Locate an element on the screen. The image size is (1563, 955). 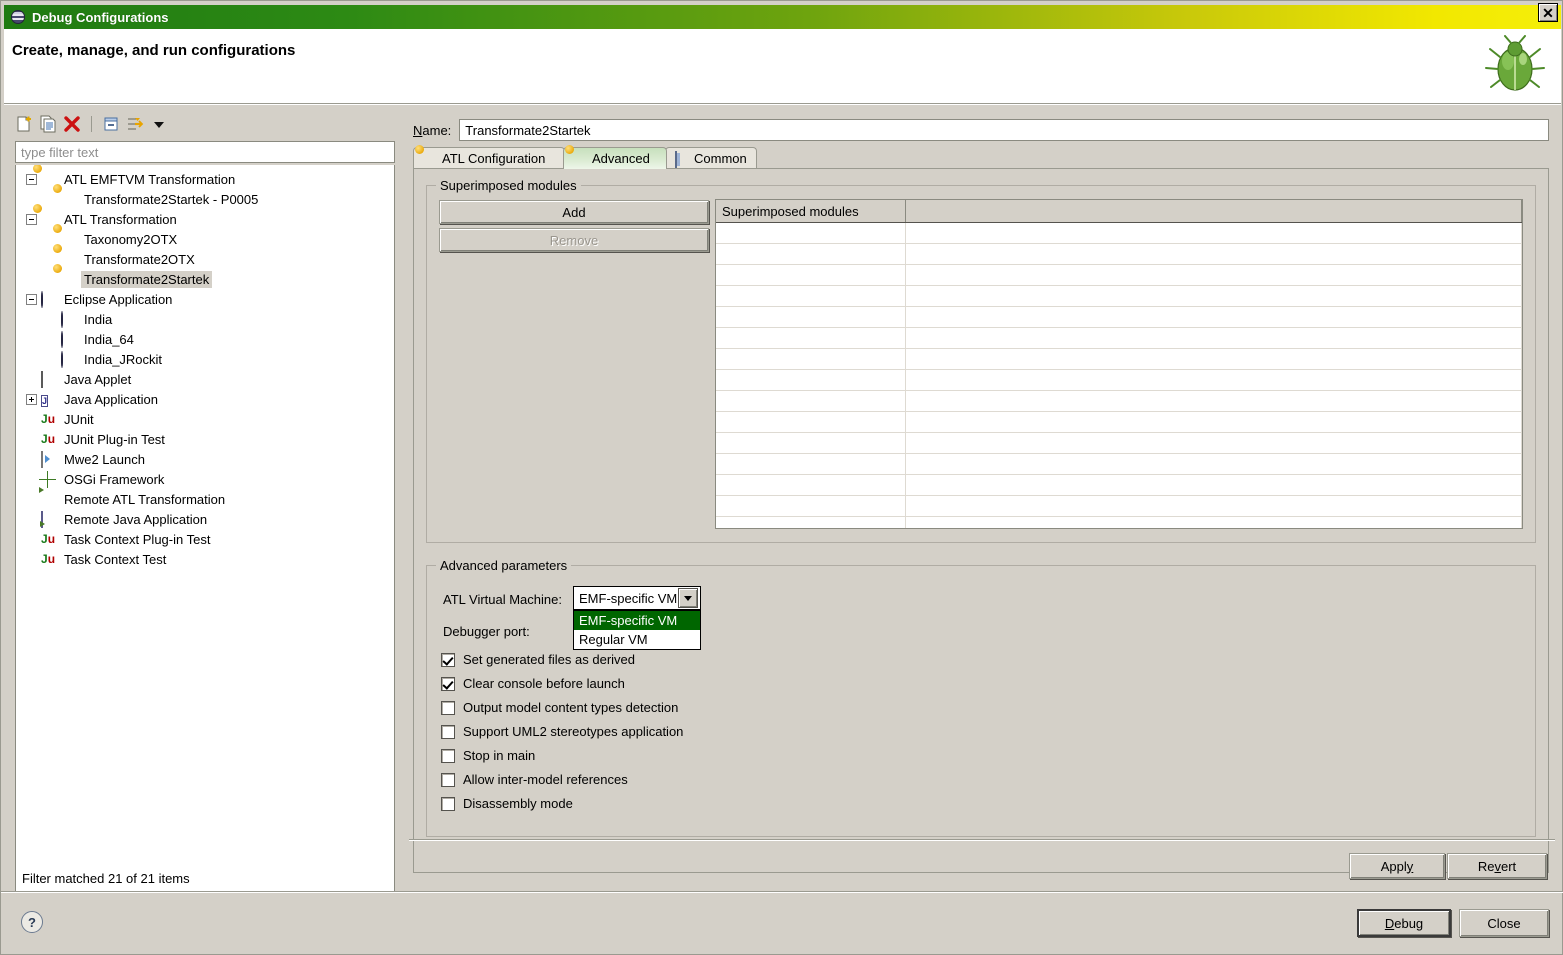
tree-item: India_64 is located at coordinates (205, 339).